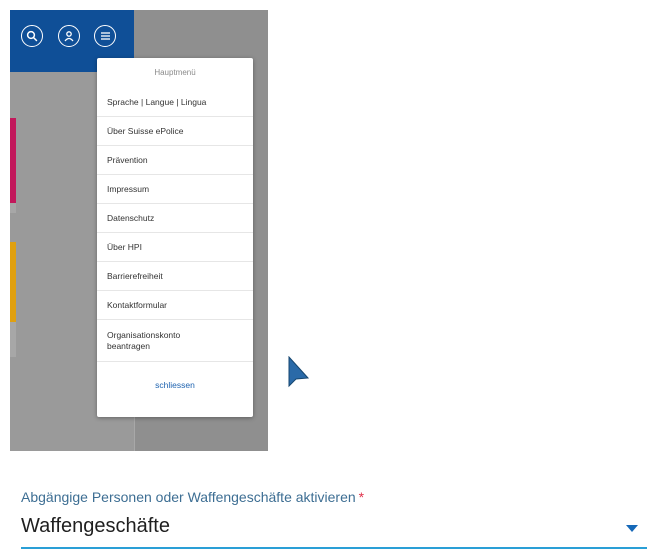  What do you see at coordinates (175, 305) in the screenshot?
I see `menu-item-contact-form: Kontaktformular` at bounding box center [175, 305].